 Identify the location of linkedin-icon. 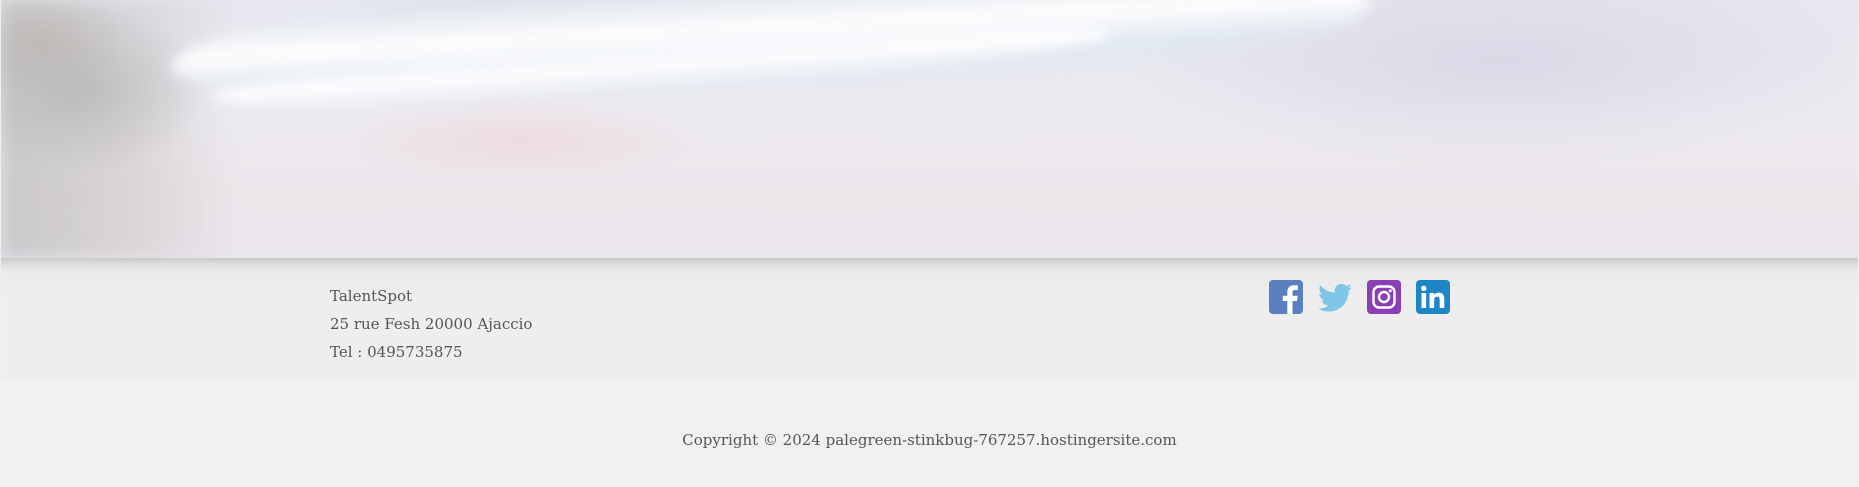
(1433, 297).